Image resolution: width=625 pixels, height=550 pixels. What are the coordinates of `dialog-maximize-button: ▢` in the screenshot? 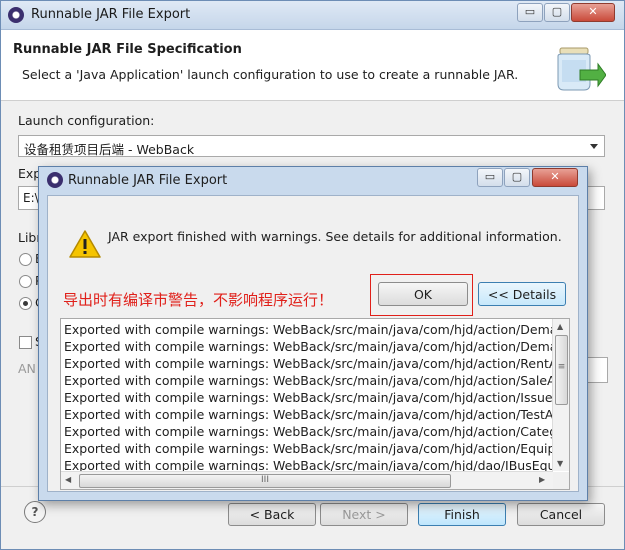 It's located at (517, 177).